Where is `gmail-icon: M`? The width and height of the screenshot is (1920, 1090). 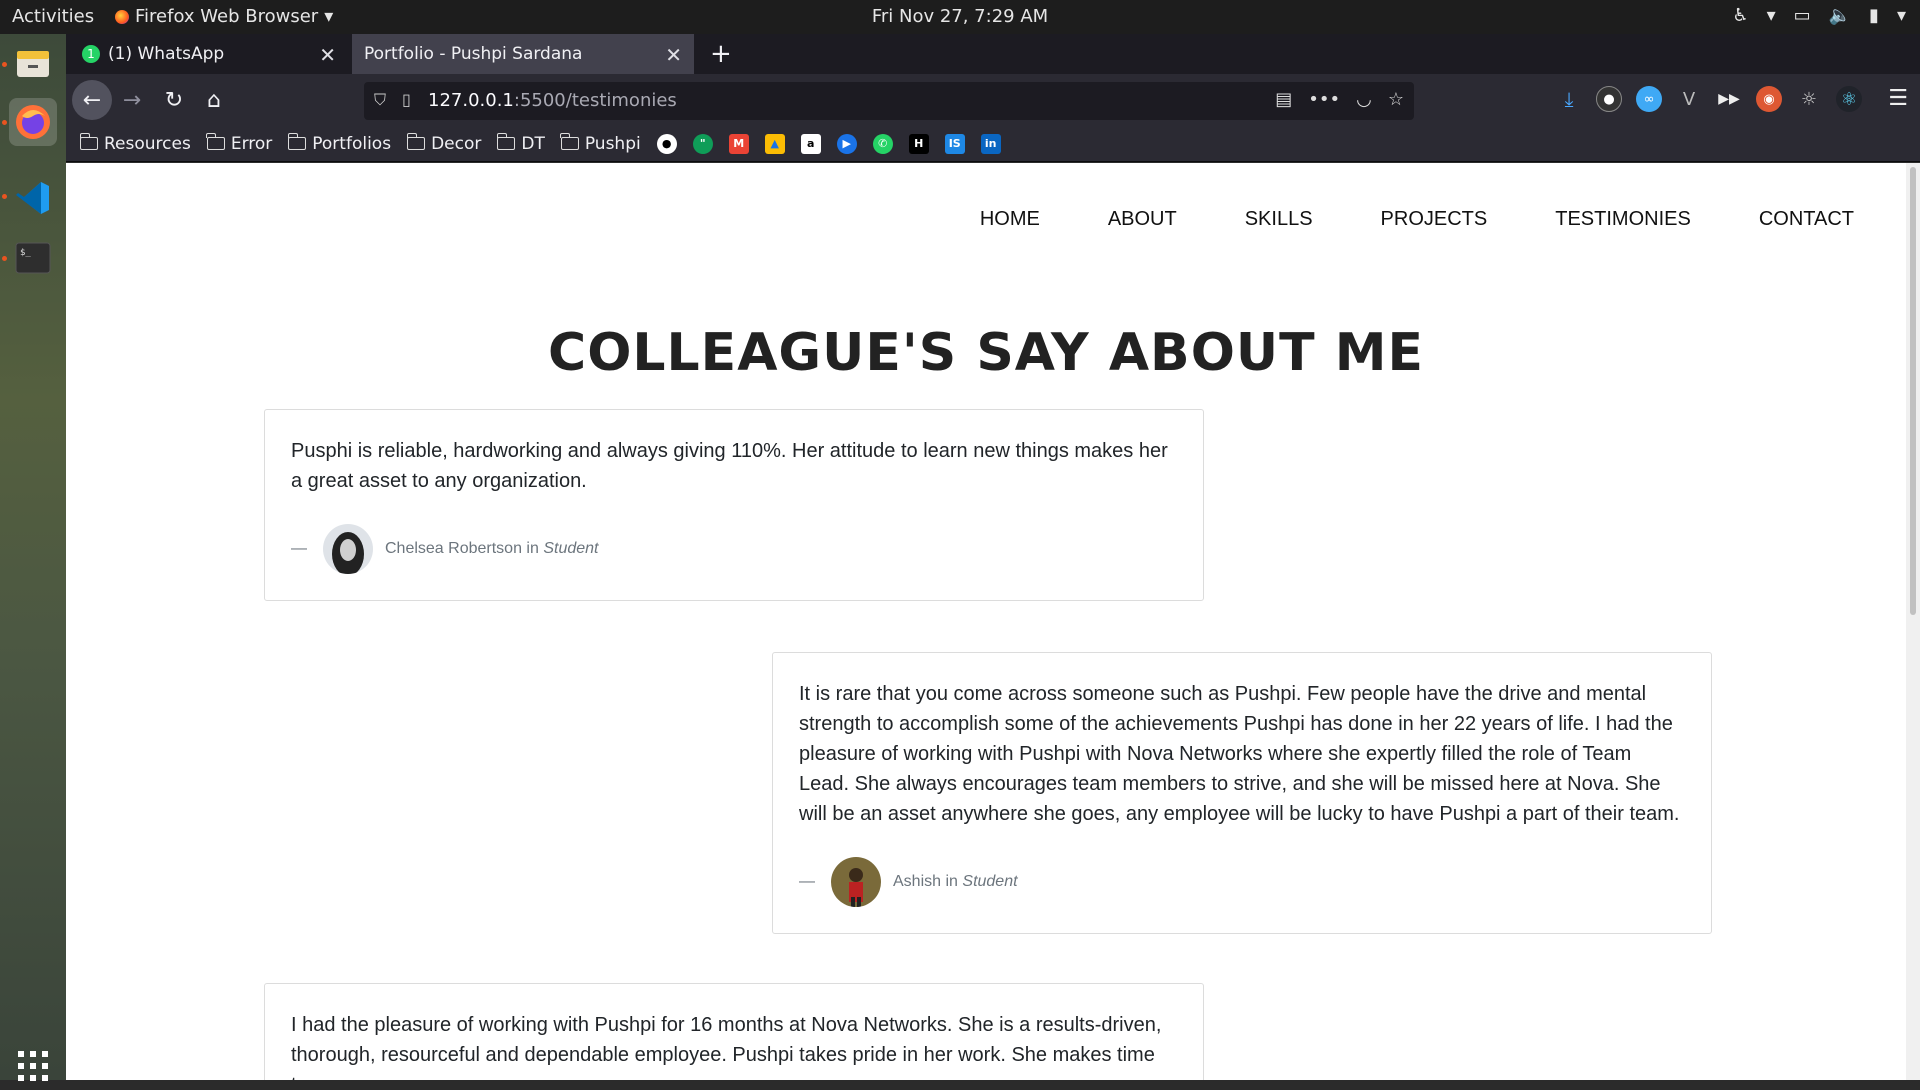
gmail-icon: M is located at coordinates (738, 143).